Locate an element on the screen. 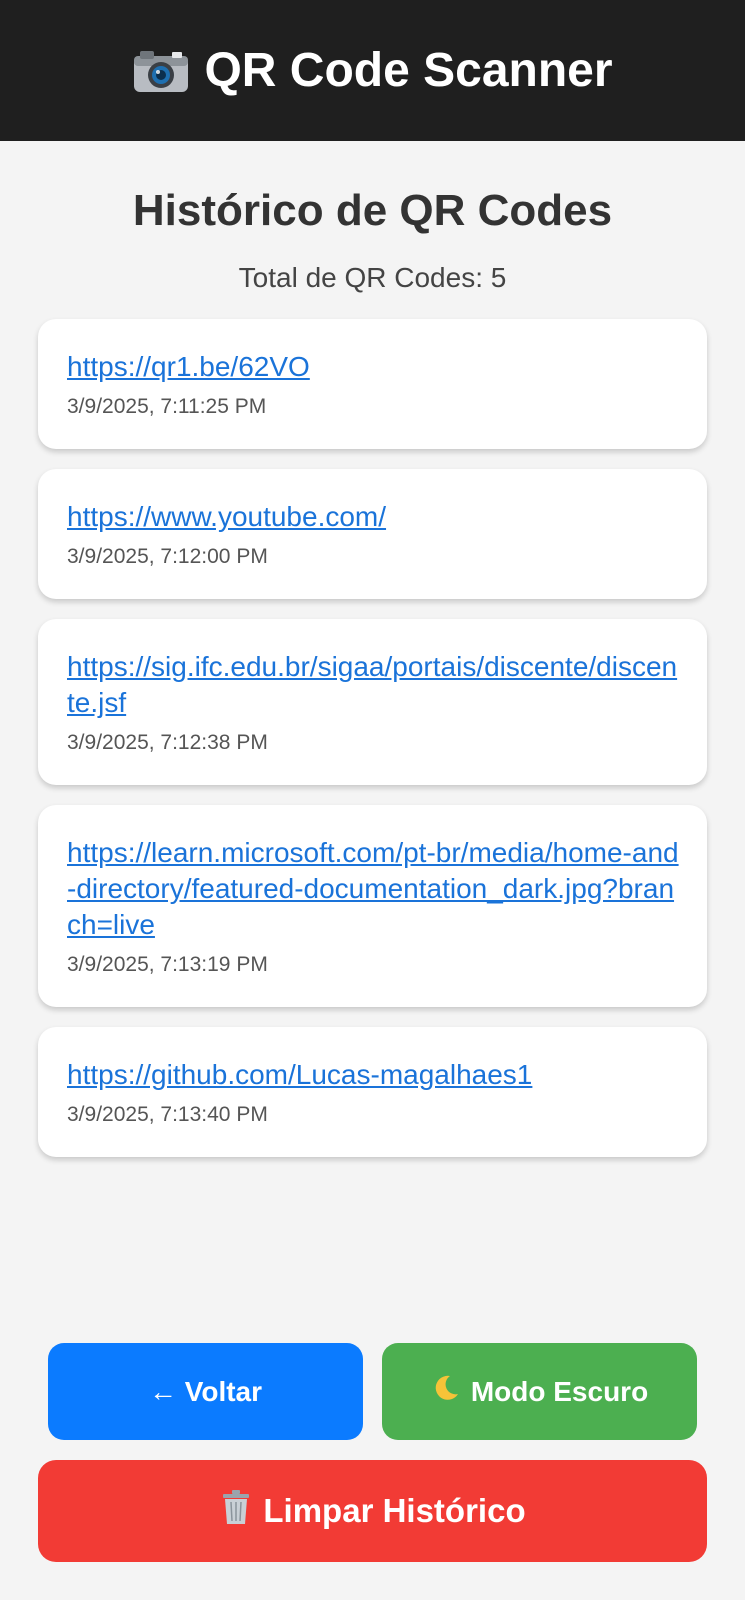 The image size is (745, 1600). history-date: 3/9/2025, 7:13:19 PM is located at coordinates (167, 964).